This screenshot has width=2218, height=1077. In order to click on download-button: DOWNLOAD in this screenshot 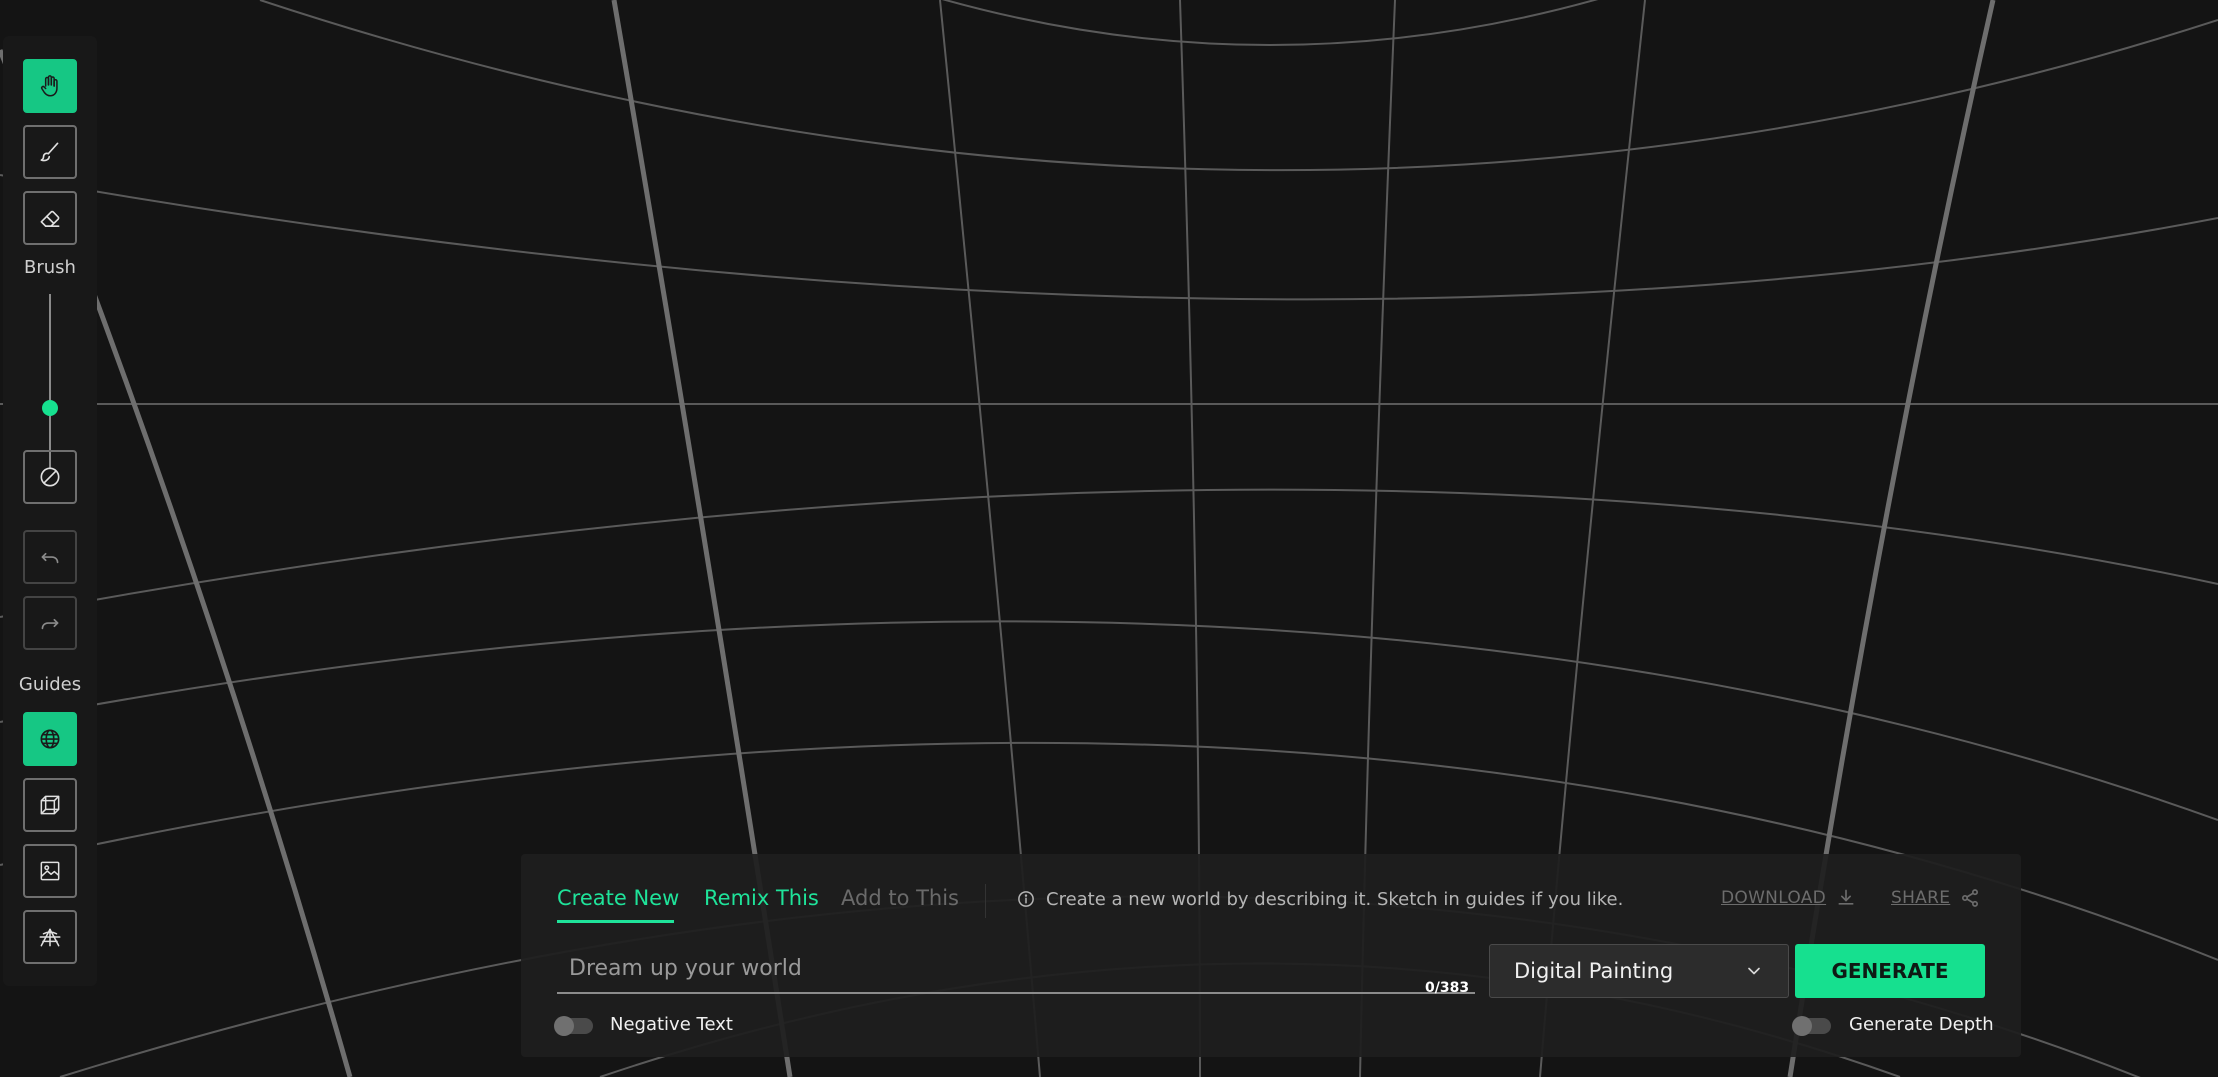, I will do `click(1788, 898)`.